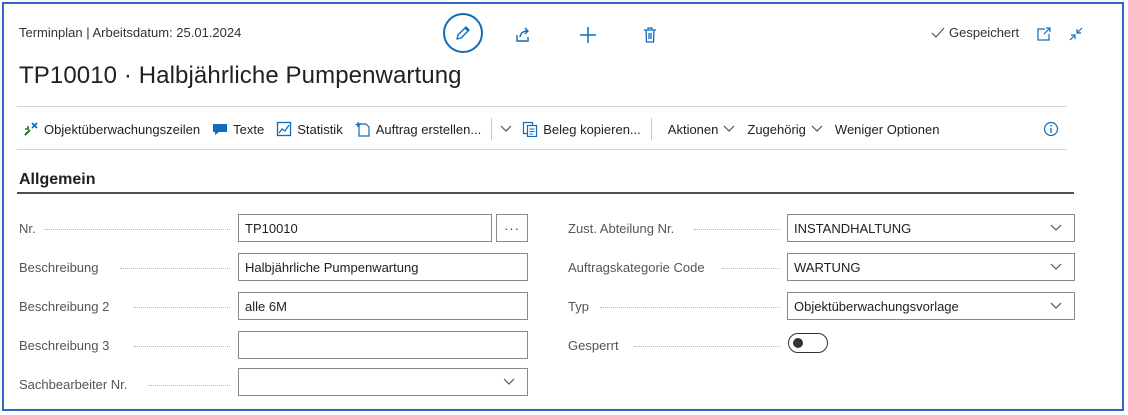 Image resolution: width=1128 pixels, height=415 pixels. What do you see at coordinates (798, 342) in the screenshot?
I see `toggle-knob` at bounding box center [798, 342].